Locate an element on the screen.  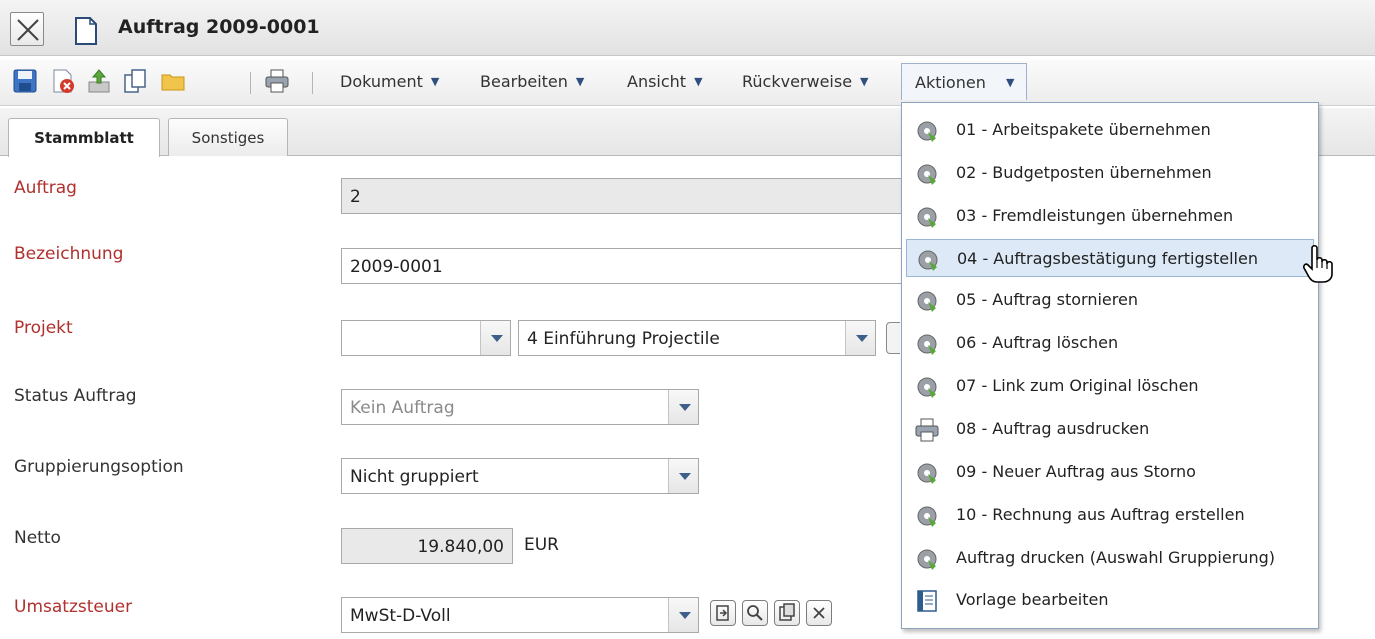
gruppierungsoption-combo: Nicht gruppiert is located at coordinates (520, 476).